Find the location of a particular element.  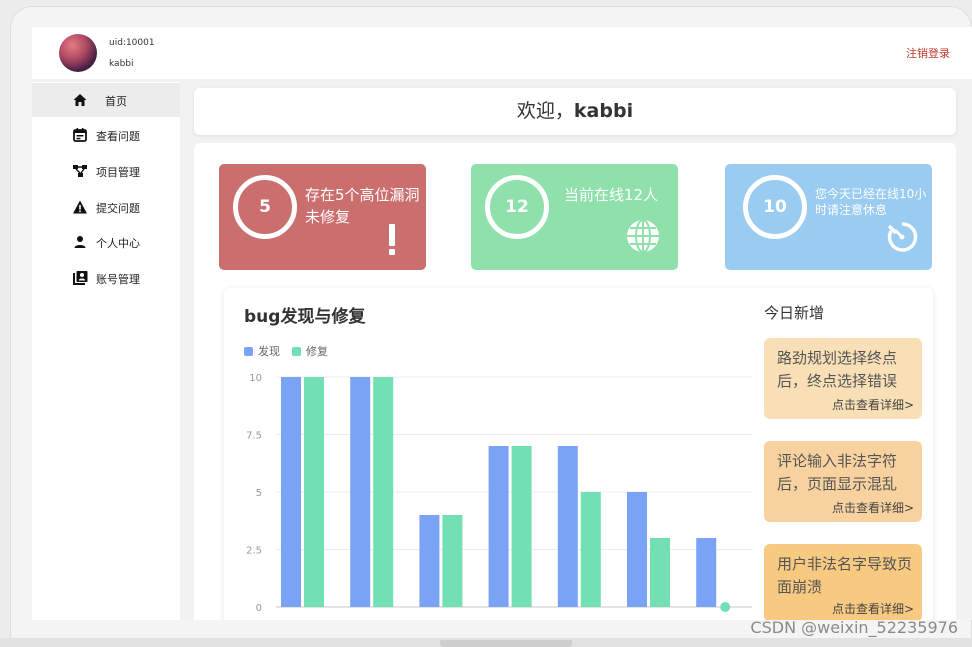

welcome-banner: 欢迎，kabbi is located at coordinates (575, 111).